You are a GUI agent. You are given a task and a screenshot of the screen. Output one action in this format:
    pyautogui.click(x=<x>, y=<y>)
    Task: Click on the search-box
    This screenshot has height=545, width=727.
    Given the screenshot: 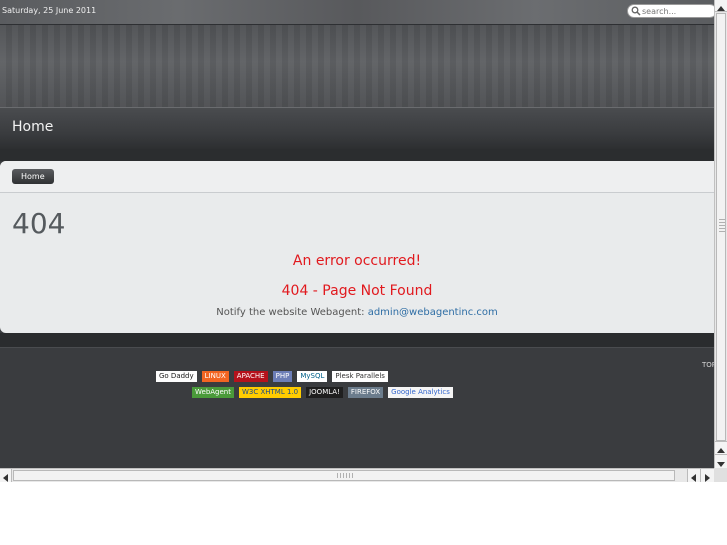 What is the action you would take?
    pyautogui.click(x=670, y=11)
    